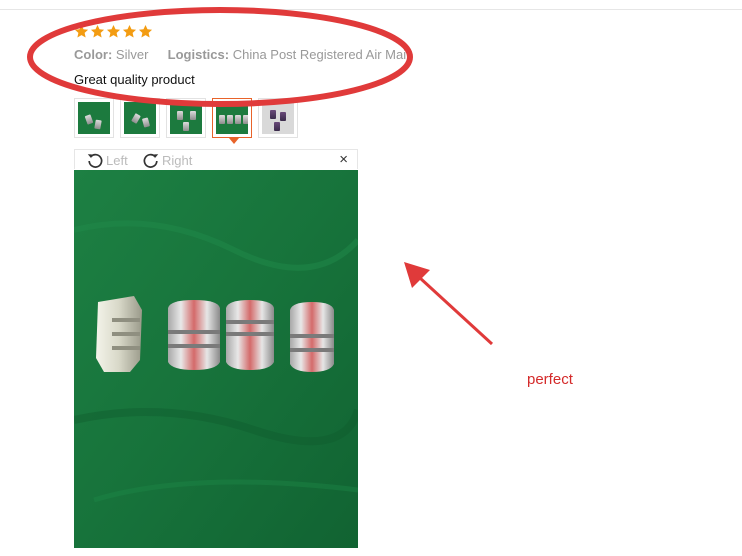 The image size is (742, 556). I want to click on annotation-arrow-icon, so click(449, 304).